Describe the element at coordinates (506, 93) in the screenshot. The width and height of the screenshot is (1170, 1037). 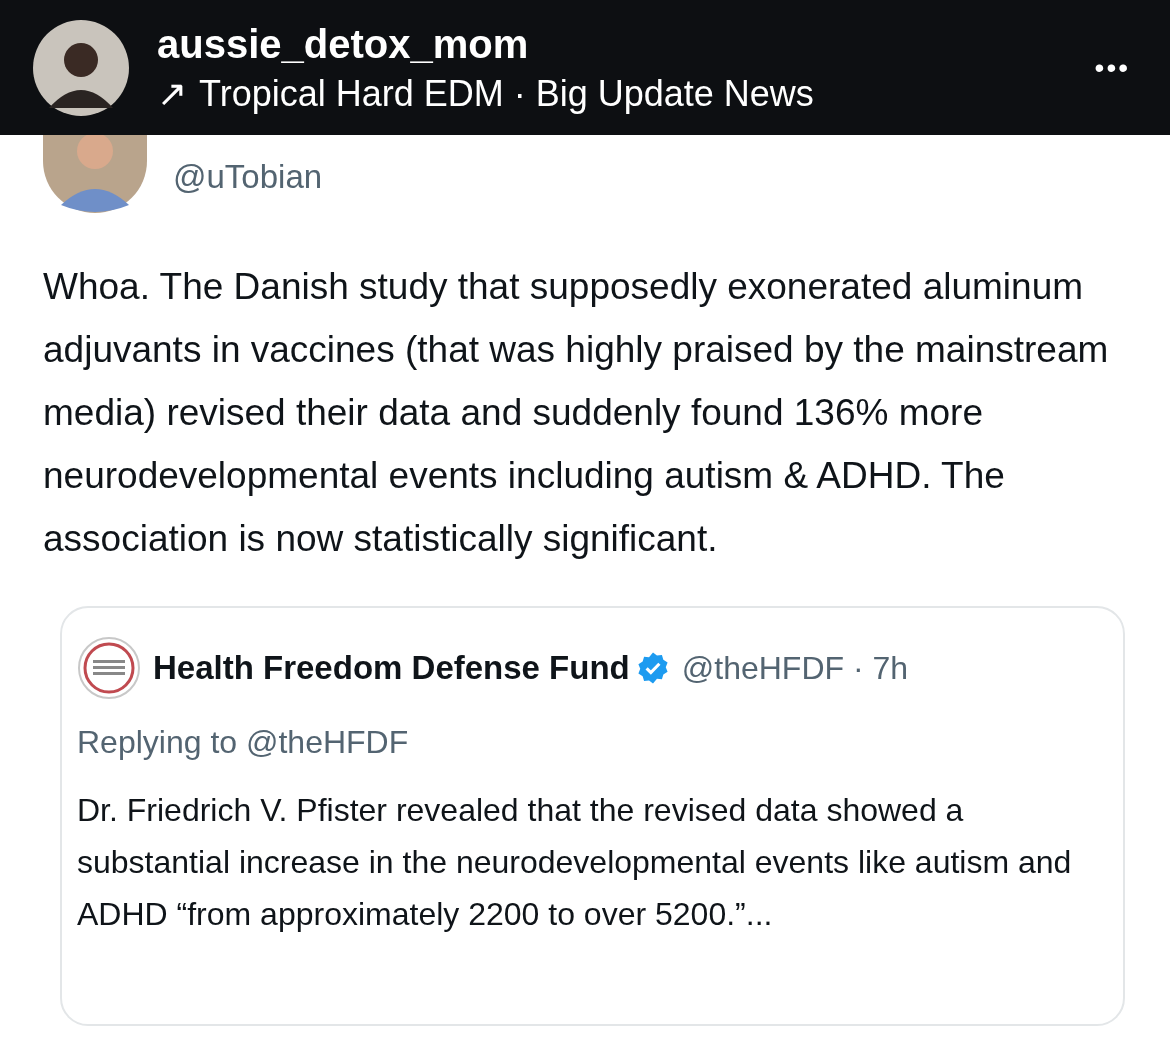
I see `audio-link: Tropical Hard EDM · Big Update News` at that location.